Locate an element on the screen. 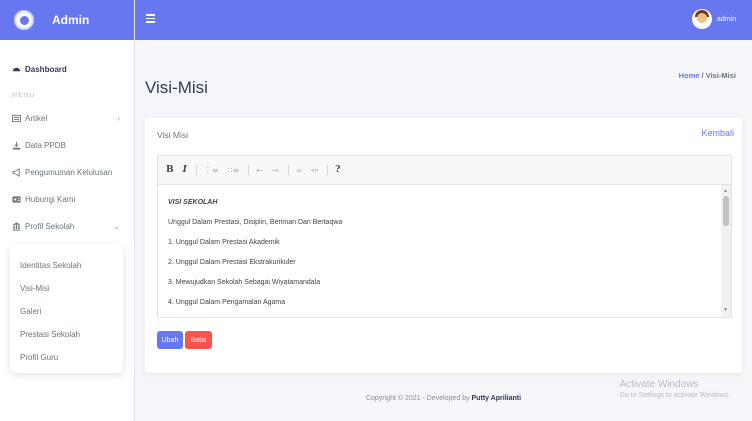 This screenshot has height=421, width=752. sidebar-item-pengumuman: Pengumuman Kelulusan is located at coordinates (67, 172).